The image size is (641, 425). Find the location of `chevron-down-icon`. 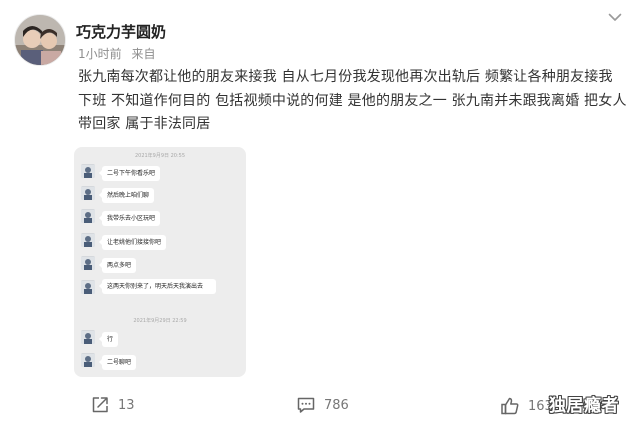

chevron-down-icon is located at coordinates (615, 17).